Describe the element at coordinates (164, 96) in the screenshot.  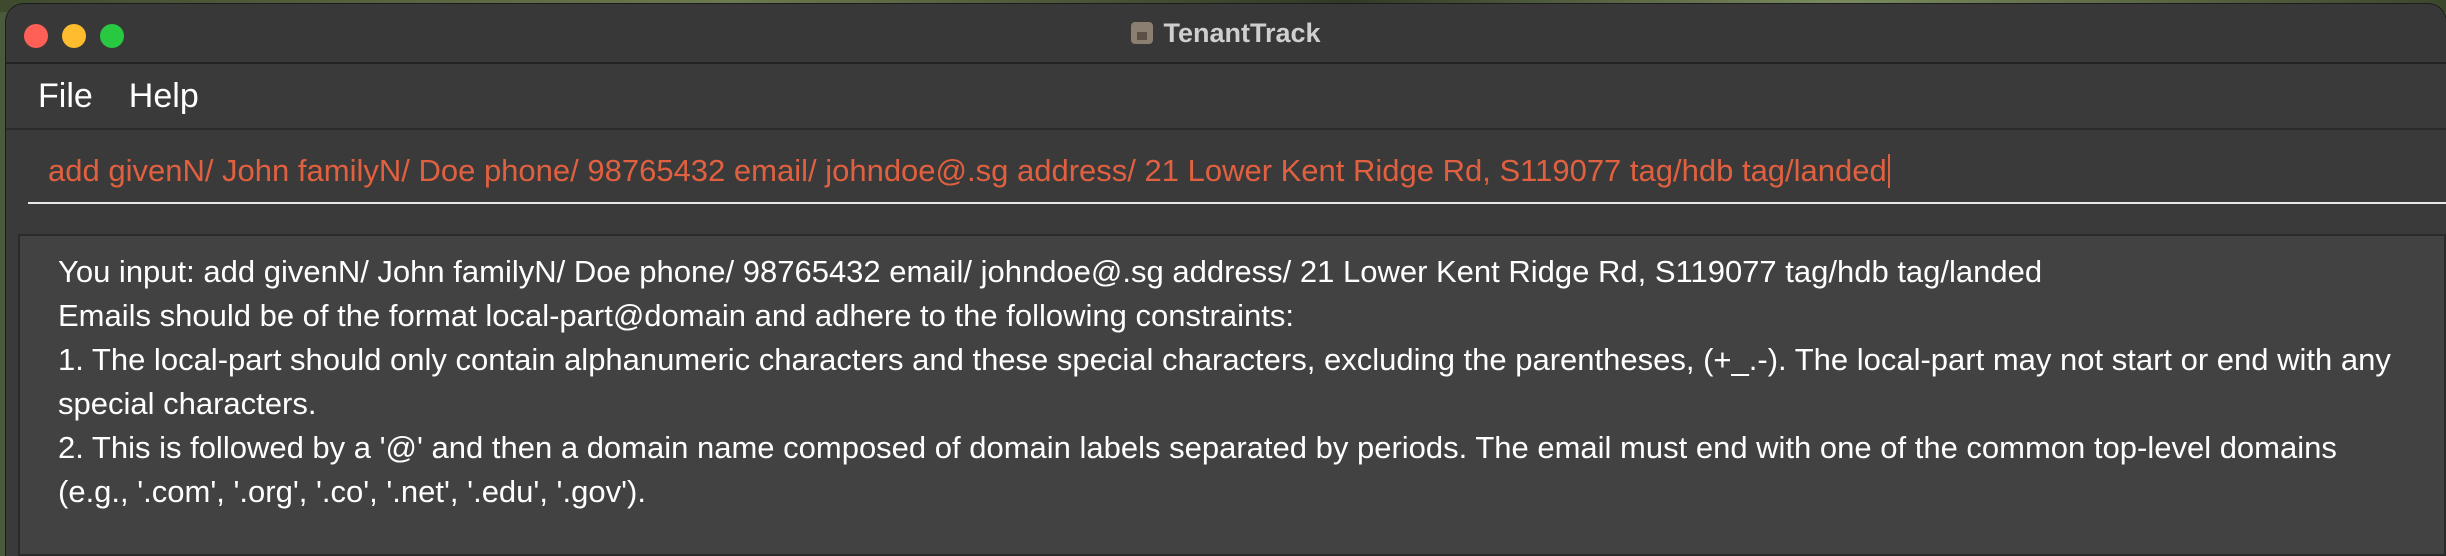
I see `menu-help: Help` at that location.